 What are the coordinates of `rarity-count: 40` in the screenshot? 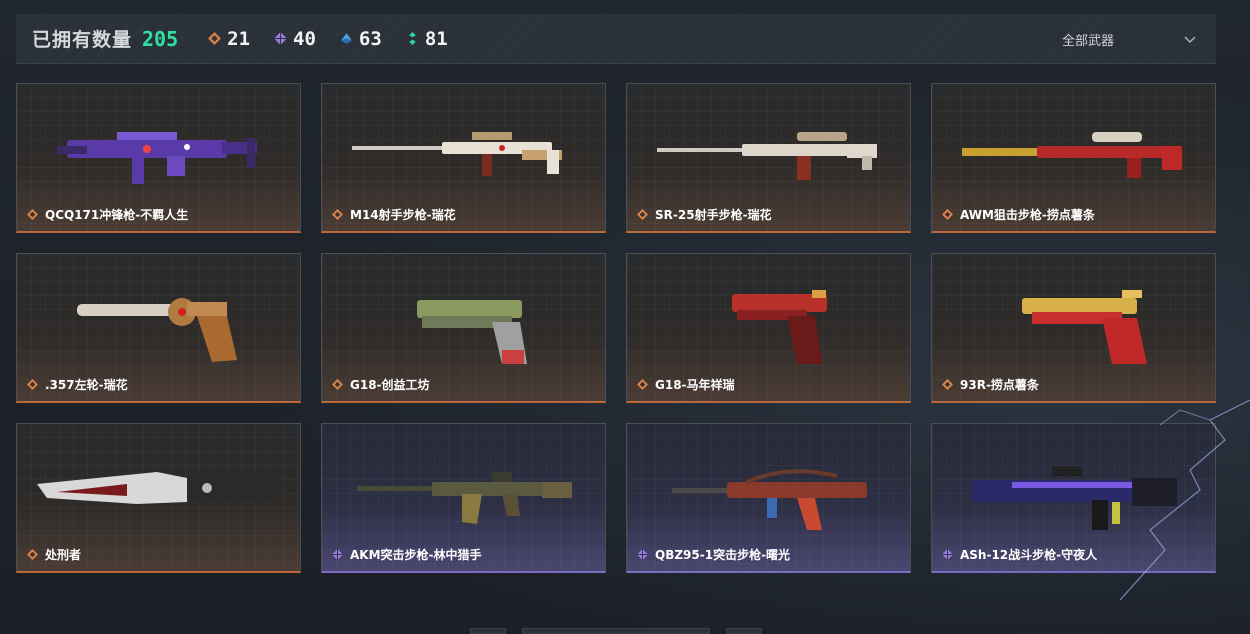 It's located at (304, 38).